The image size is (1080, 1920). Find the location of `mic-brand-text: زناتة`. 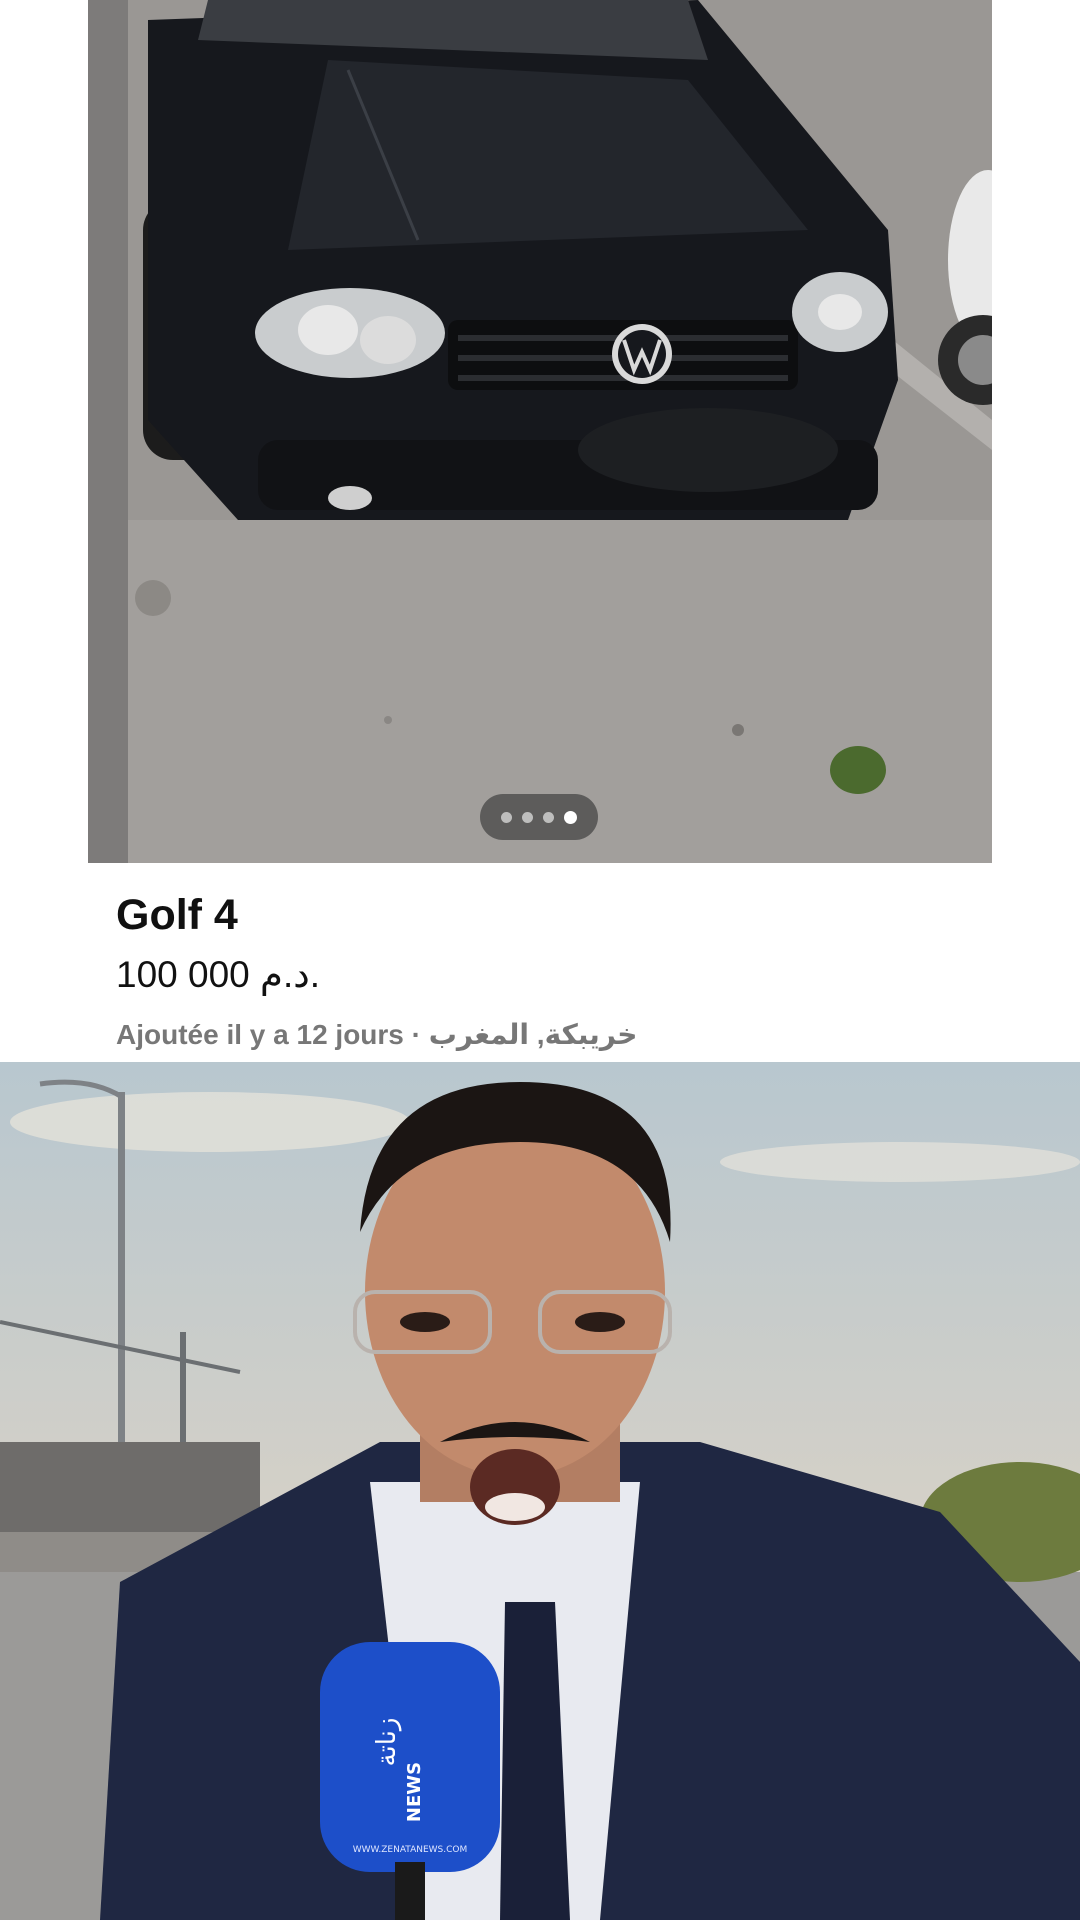

mic-brand-text: زناتة is located at coordinates (387, 1742).